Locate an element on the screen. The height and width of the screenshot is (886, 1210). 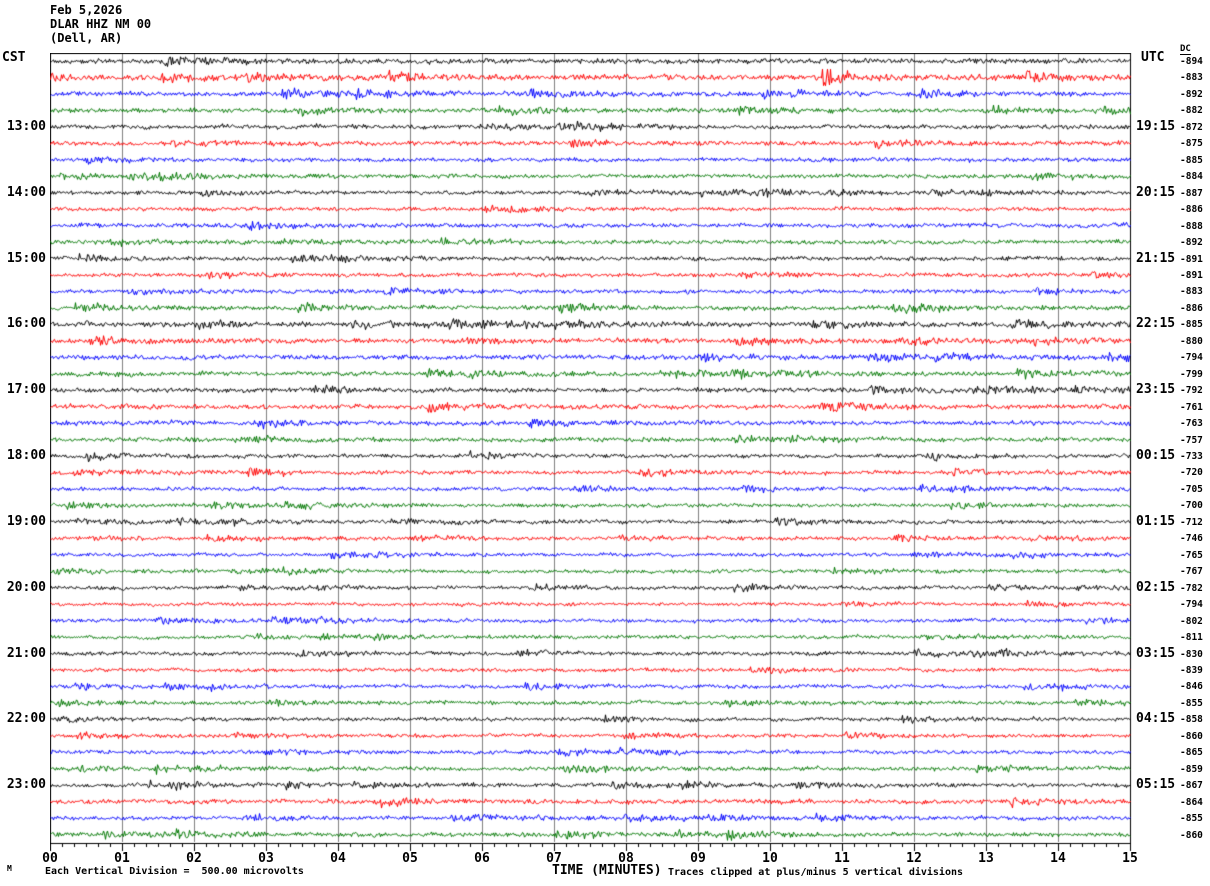
station-code-label: DLAR HHZ NM 00 is located at coordinates (101, 24).